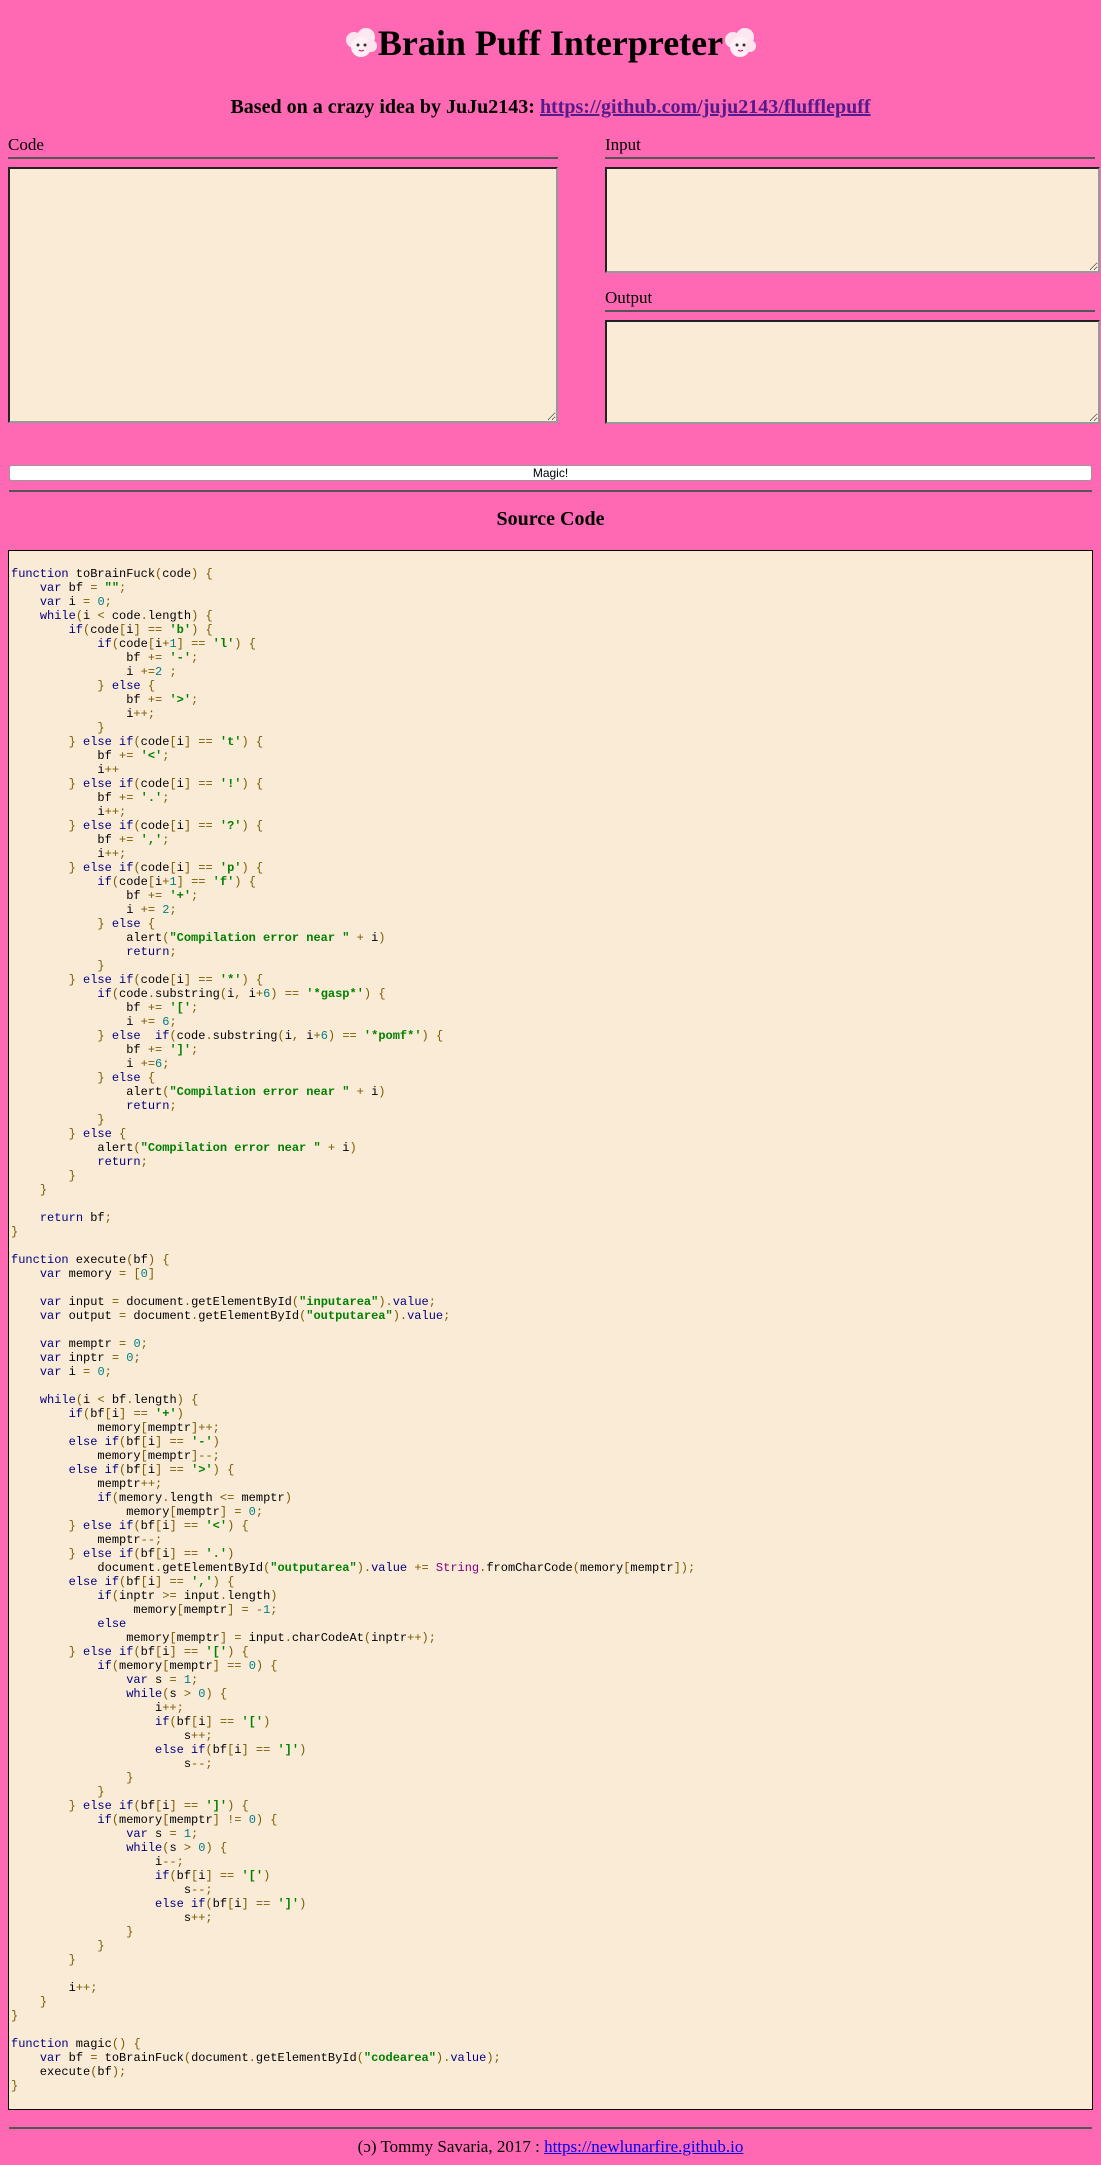 The width and height of the screenshot is (1101, 2165). What do you see at coordinates (852, 372) in the screenshot?
I see `output-textarea` at bounding box center [852, 372].